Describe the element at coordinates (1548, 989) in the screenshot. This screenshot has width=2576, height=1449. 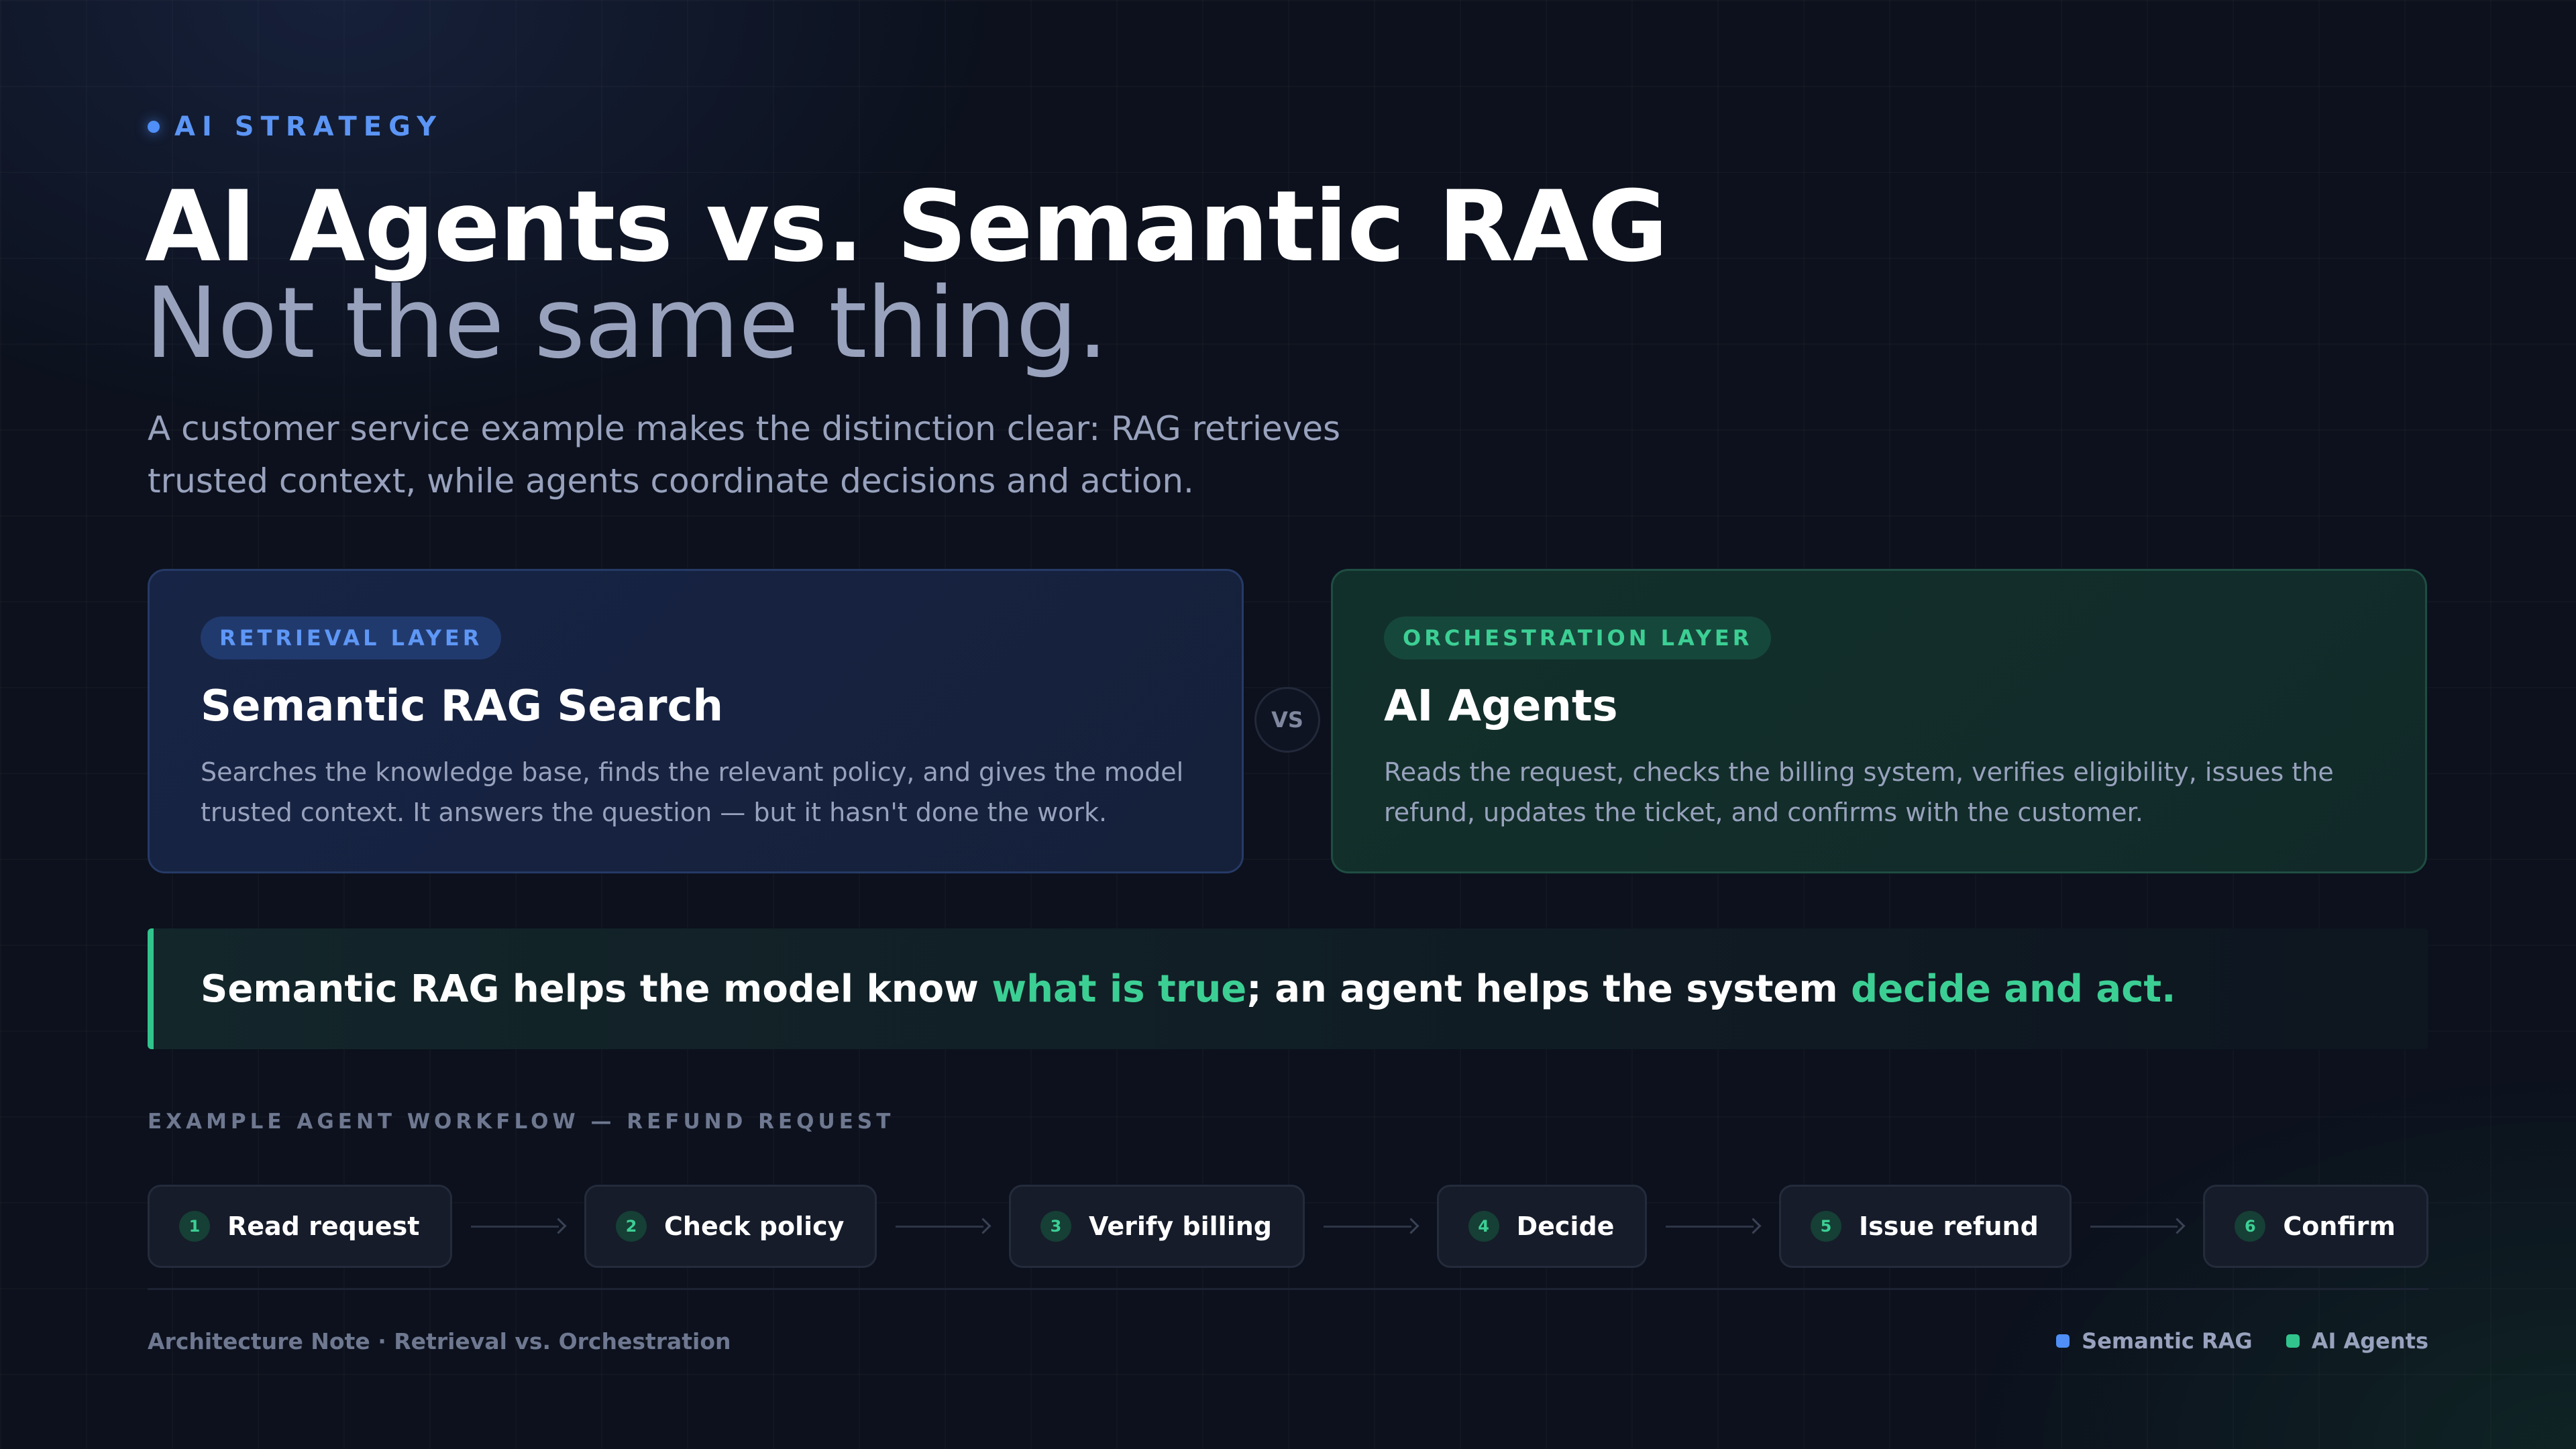
I see `callout-part: ; an agent helps the system` at that location.